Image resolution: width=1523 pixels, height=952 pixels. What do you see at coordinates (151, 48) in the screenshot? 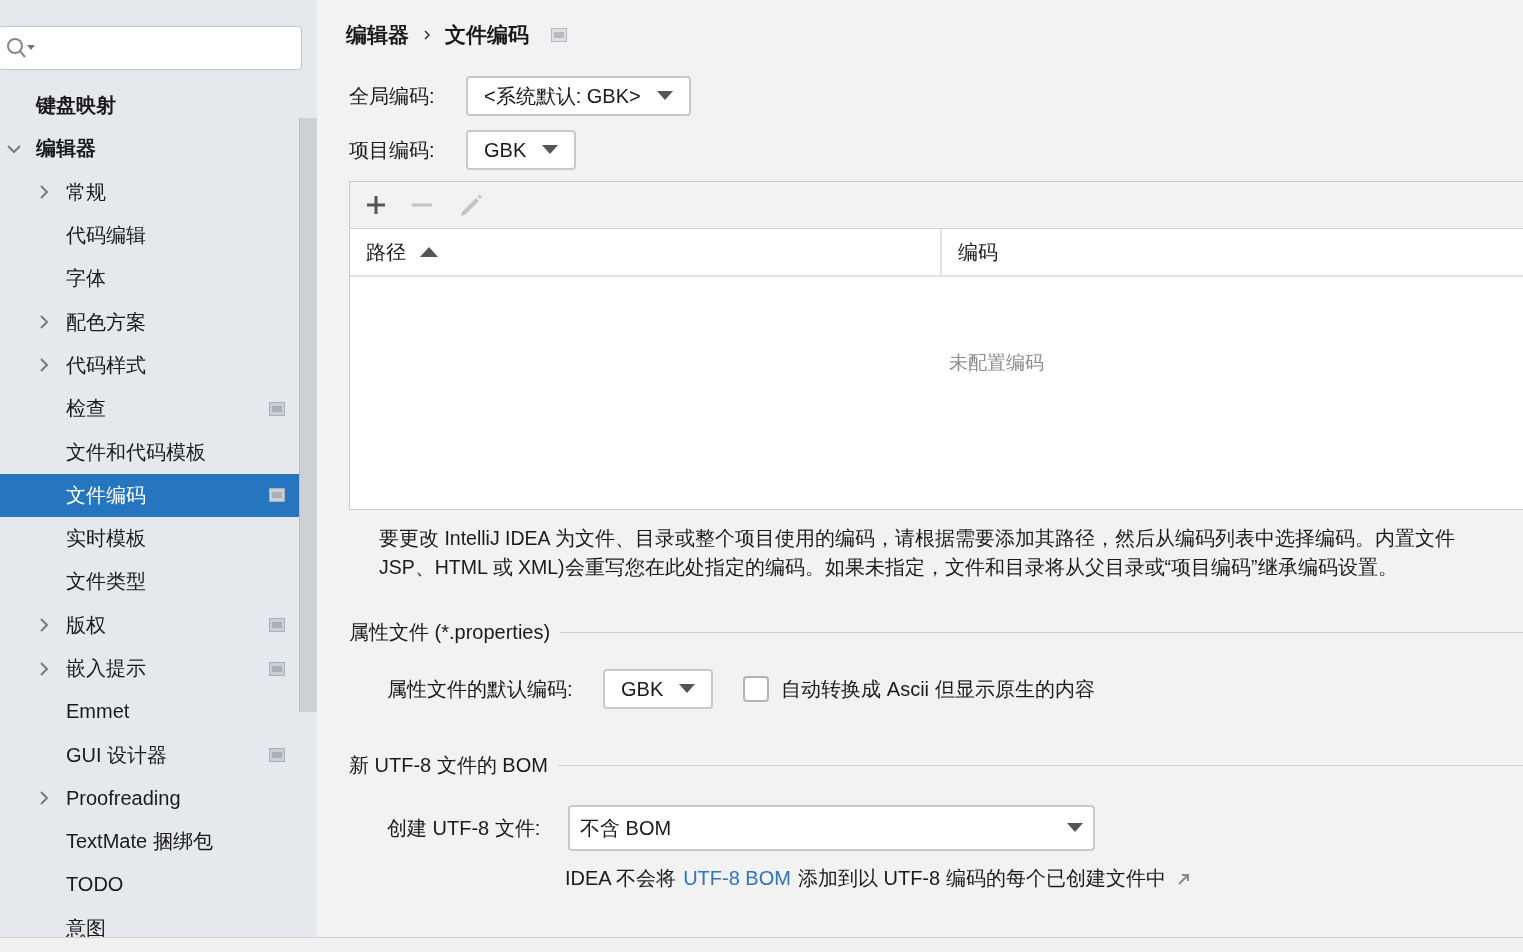
I see `search-field` at bounding box center [151, 48].